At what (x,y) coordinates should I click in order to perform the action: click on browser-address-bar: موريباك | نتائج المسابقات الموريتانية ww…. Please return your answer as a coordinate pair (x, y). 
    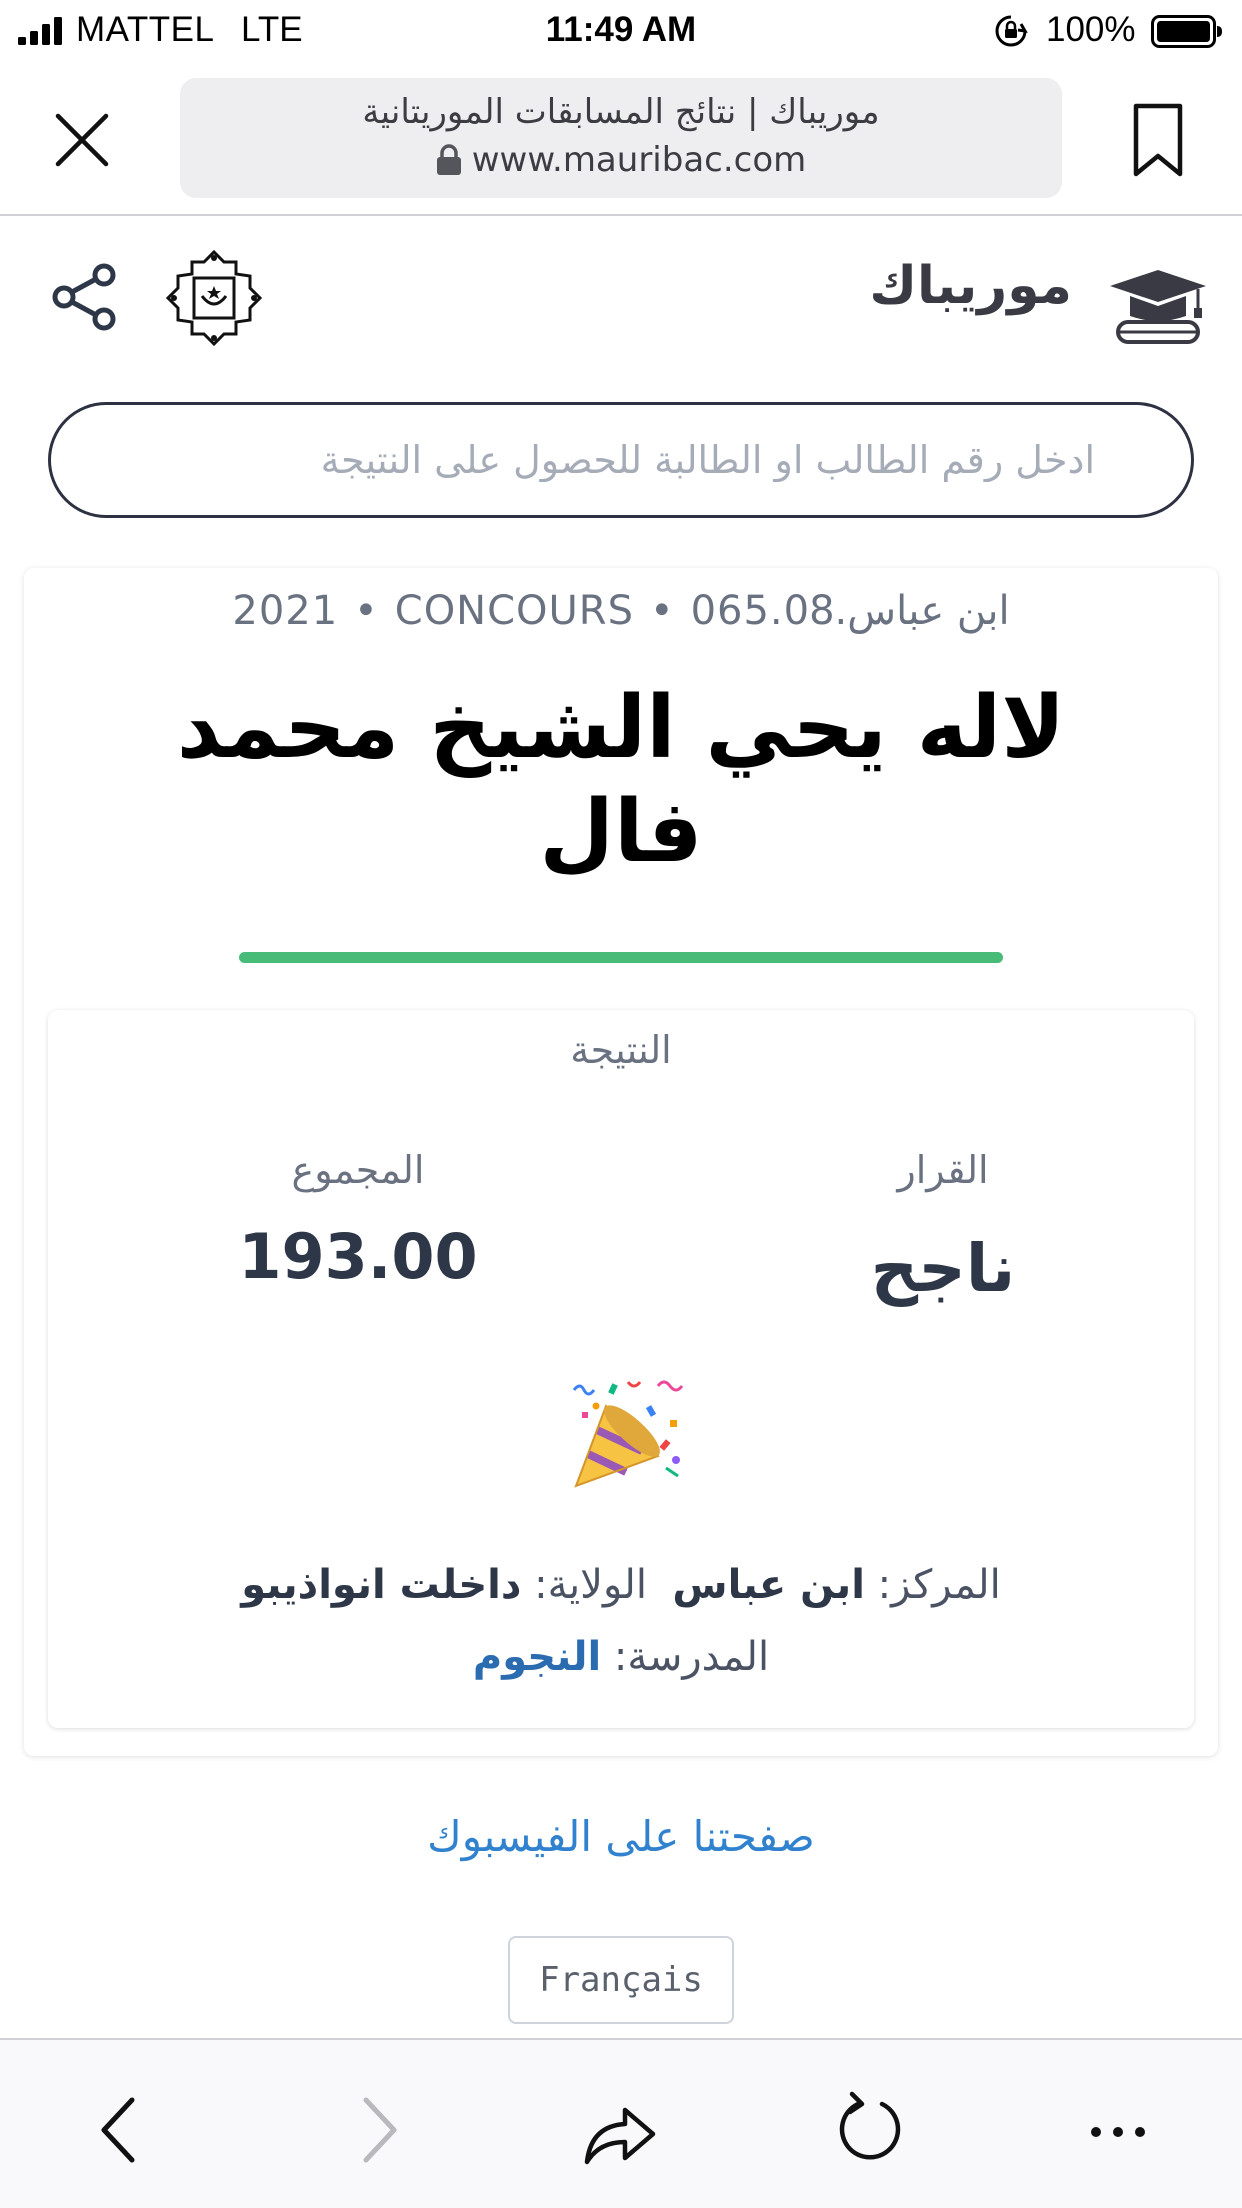
    Looking at the image, I should click on (621, 139).